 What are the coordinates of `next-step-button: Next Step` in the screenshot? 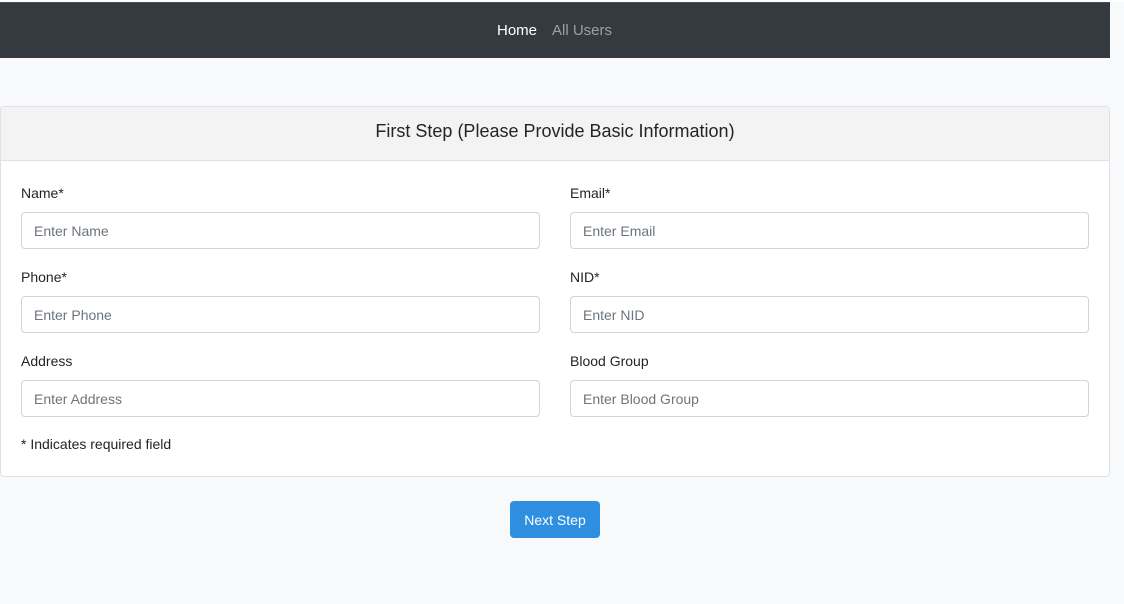 It's located at (555, 519).